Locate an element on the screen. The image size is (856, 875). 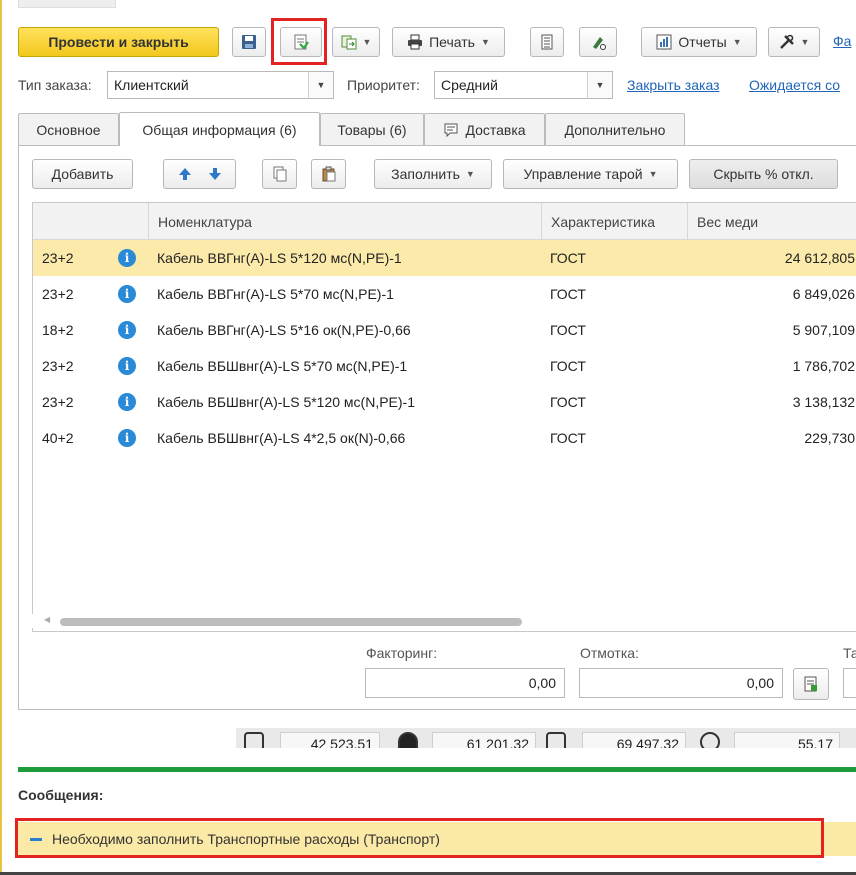
cell-nomenclature: Кабель ВБШвнг(А)-LS 4*2,5 ок(N)-0,66 is located at coordinates (344, 438).